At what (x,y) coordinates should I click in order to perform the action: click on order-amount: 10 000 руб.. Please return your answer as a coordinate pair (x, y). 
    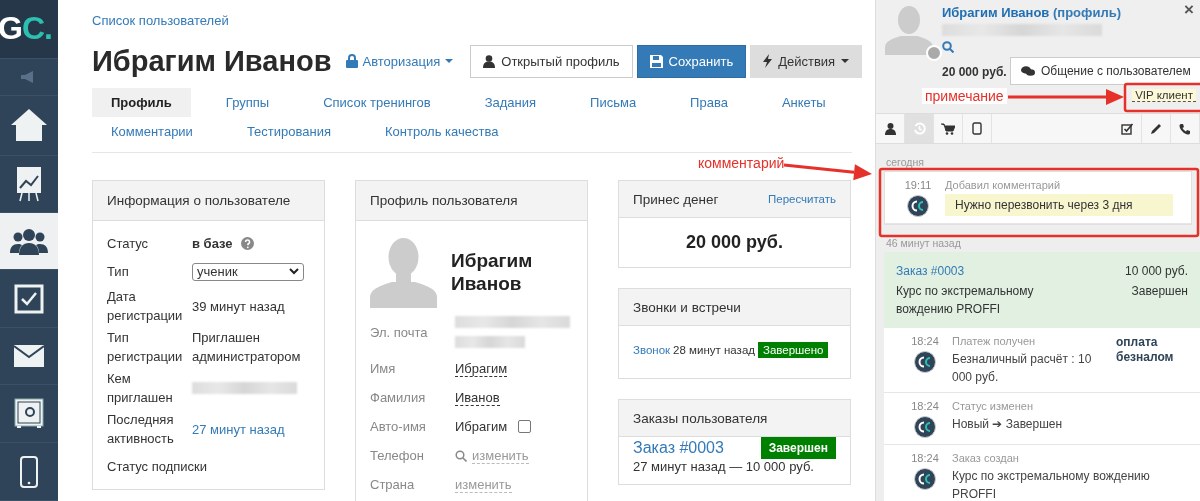
    Looking at the image, I should click on (1156, 271).